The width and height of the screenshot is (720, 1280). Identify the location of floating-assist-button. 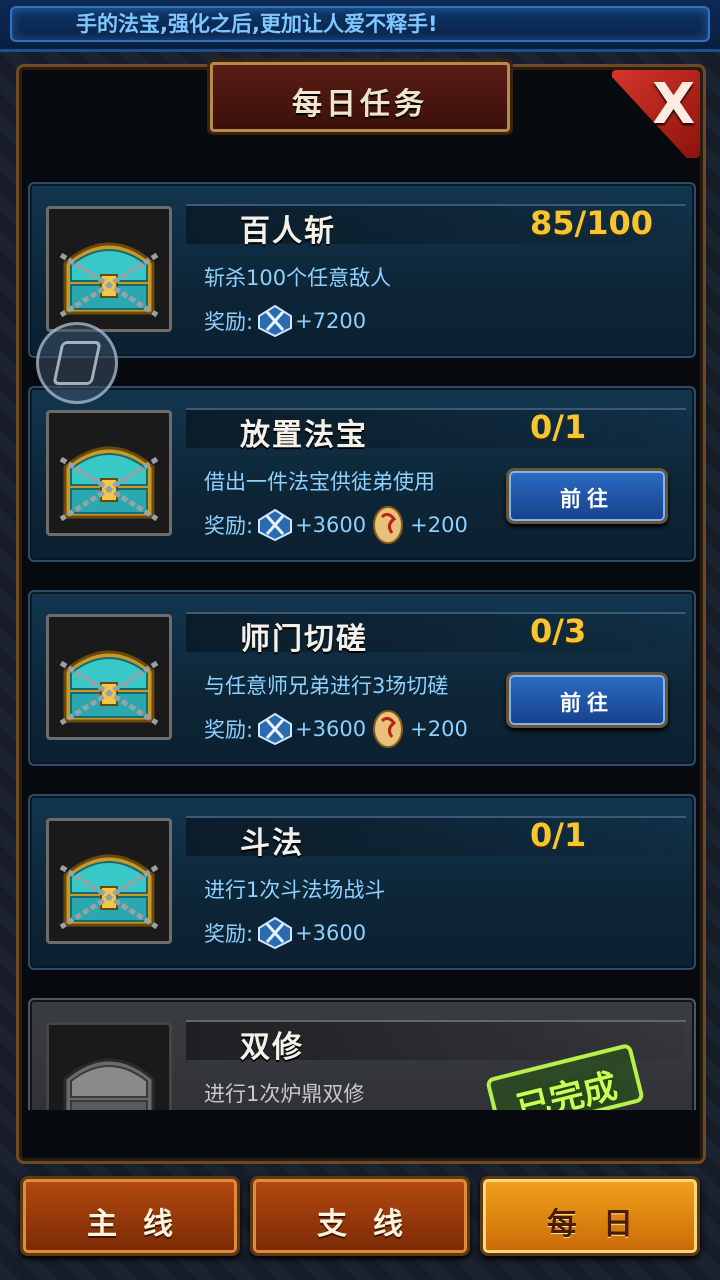
(77, 363).